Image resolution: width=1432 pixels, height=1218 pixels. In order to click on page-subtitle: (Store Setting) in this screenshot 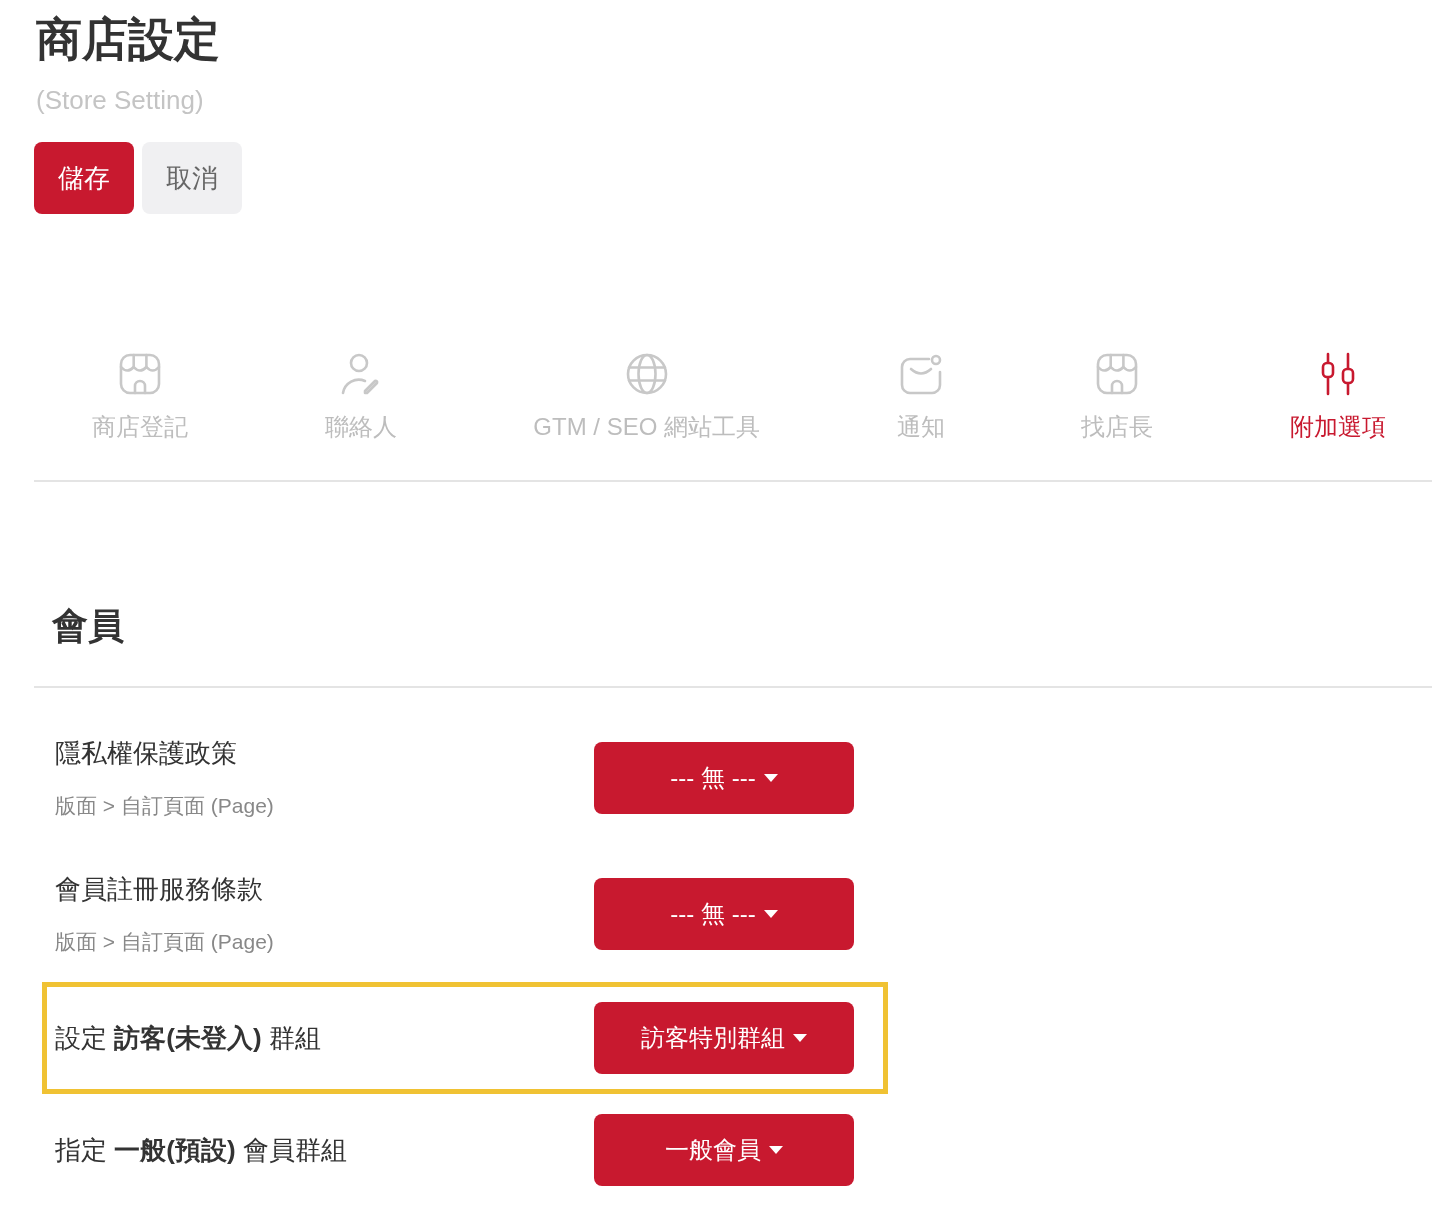, I will do `click(120, 100)`.